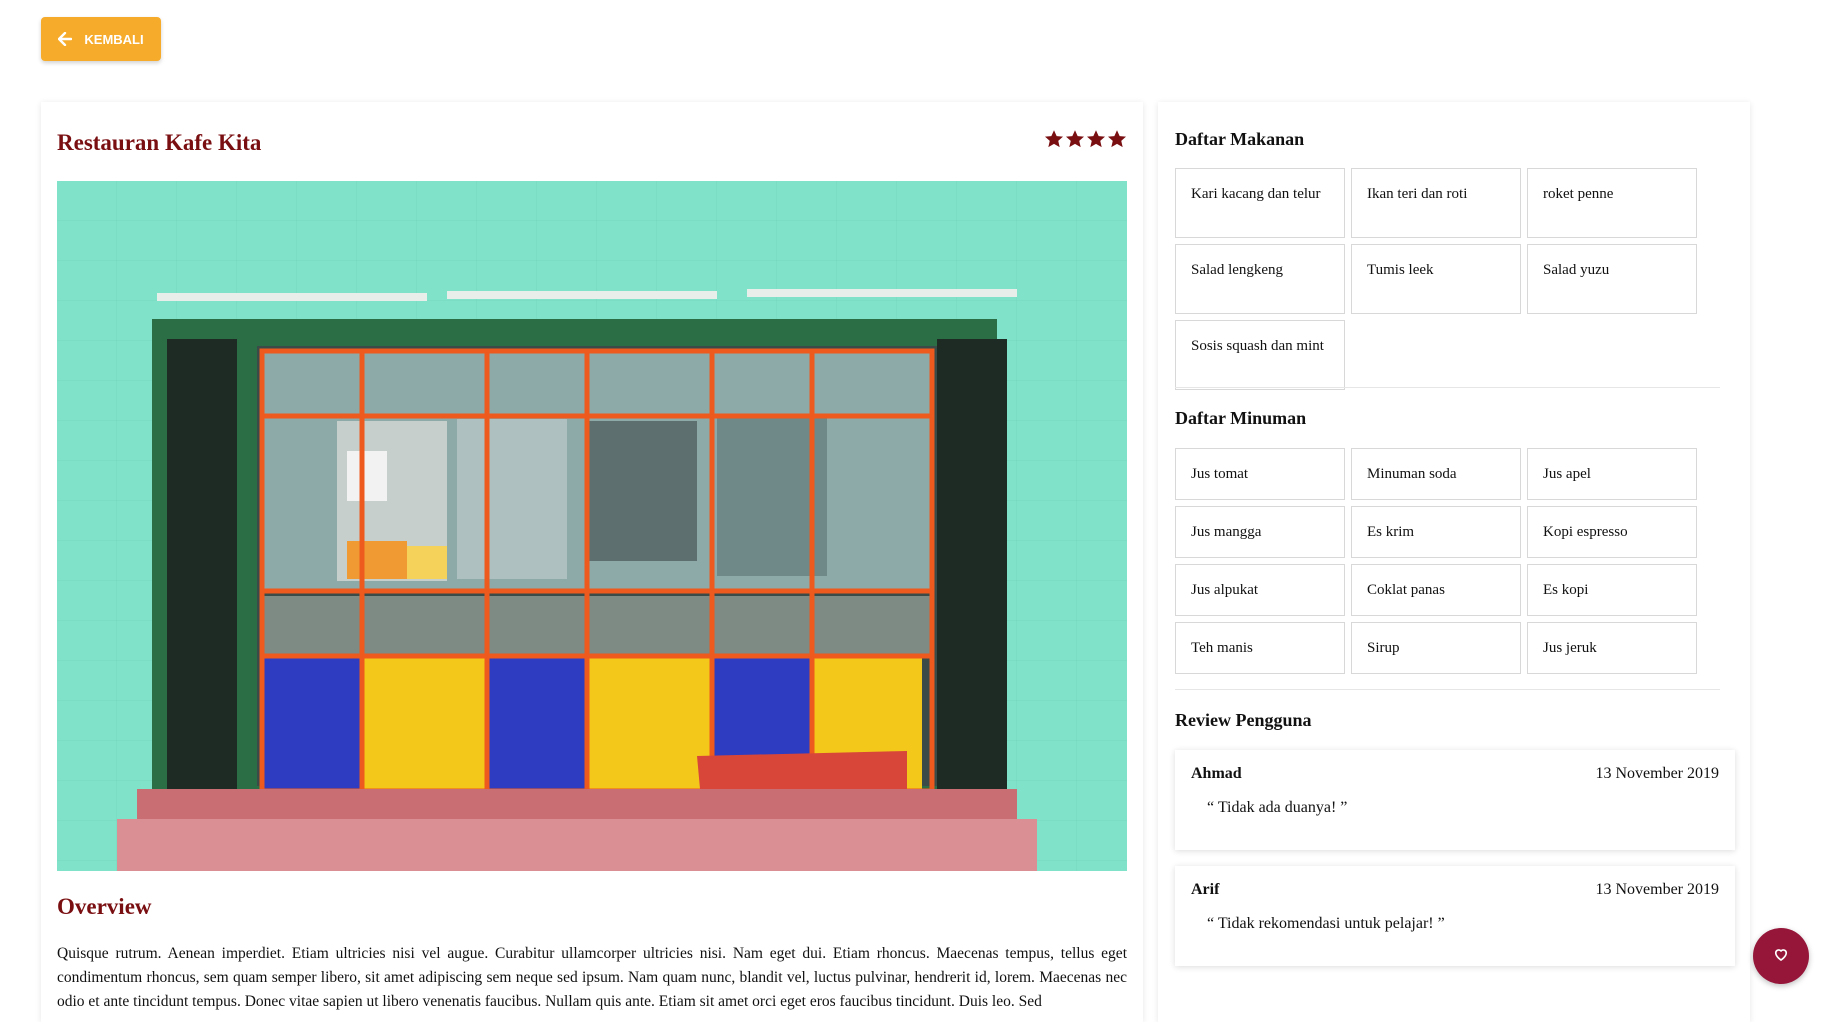 Image resolution: width=1822 pixels, height=1022 pixels. What do you see at coordinates (1436, 532) in the screenshot?
I see `drink-item: Es krim` at bounding box center [1436, 532].